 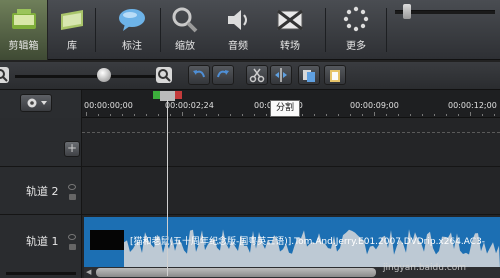 I want to click on transition-icon, so click(x=290, y=20).